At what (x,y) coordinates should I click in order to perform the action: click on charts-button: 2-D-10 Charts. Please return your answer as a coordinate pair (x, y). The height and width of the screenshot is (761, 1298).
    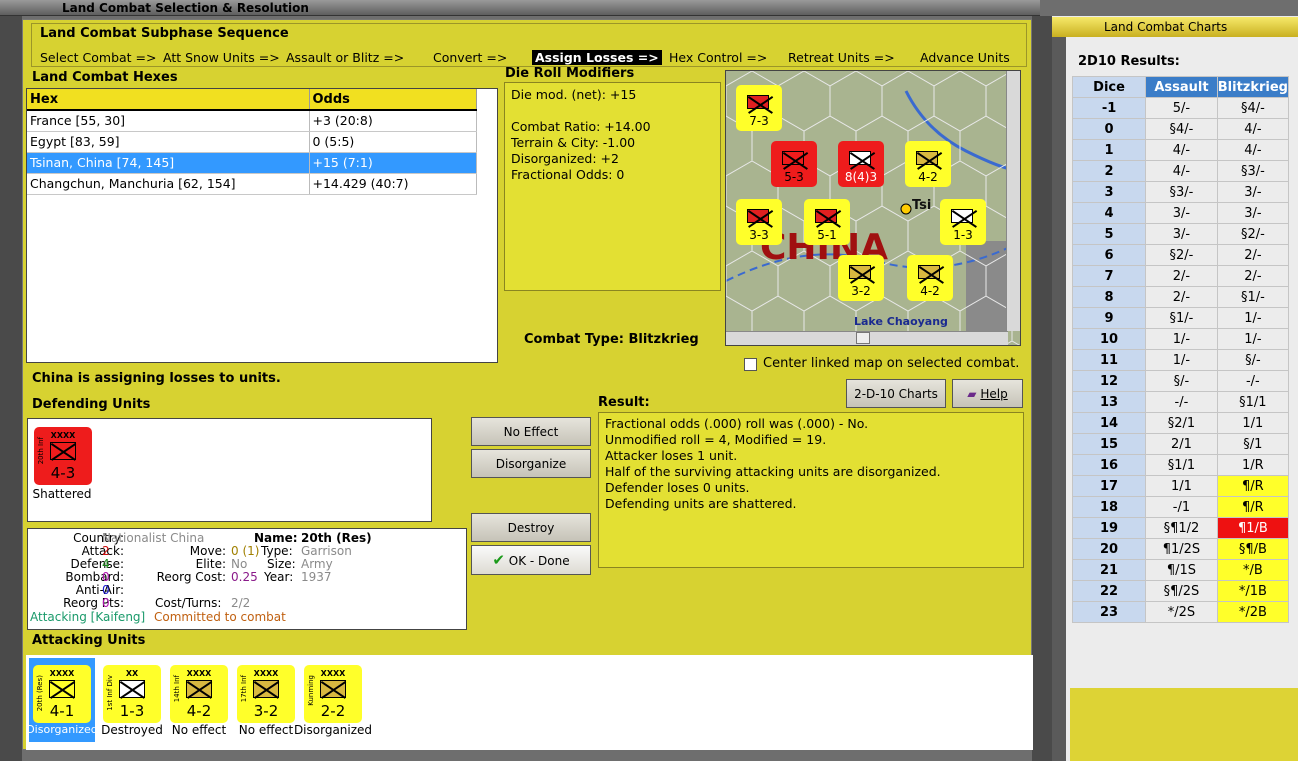
    Looking at the image, I should click on (896, 393).